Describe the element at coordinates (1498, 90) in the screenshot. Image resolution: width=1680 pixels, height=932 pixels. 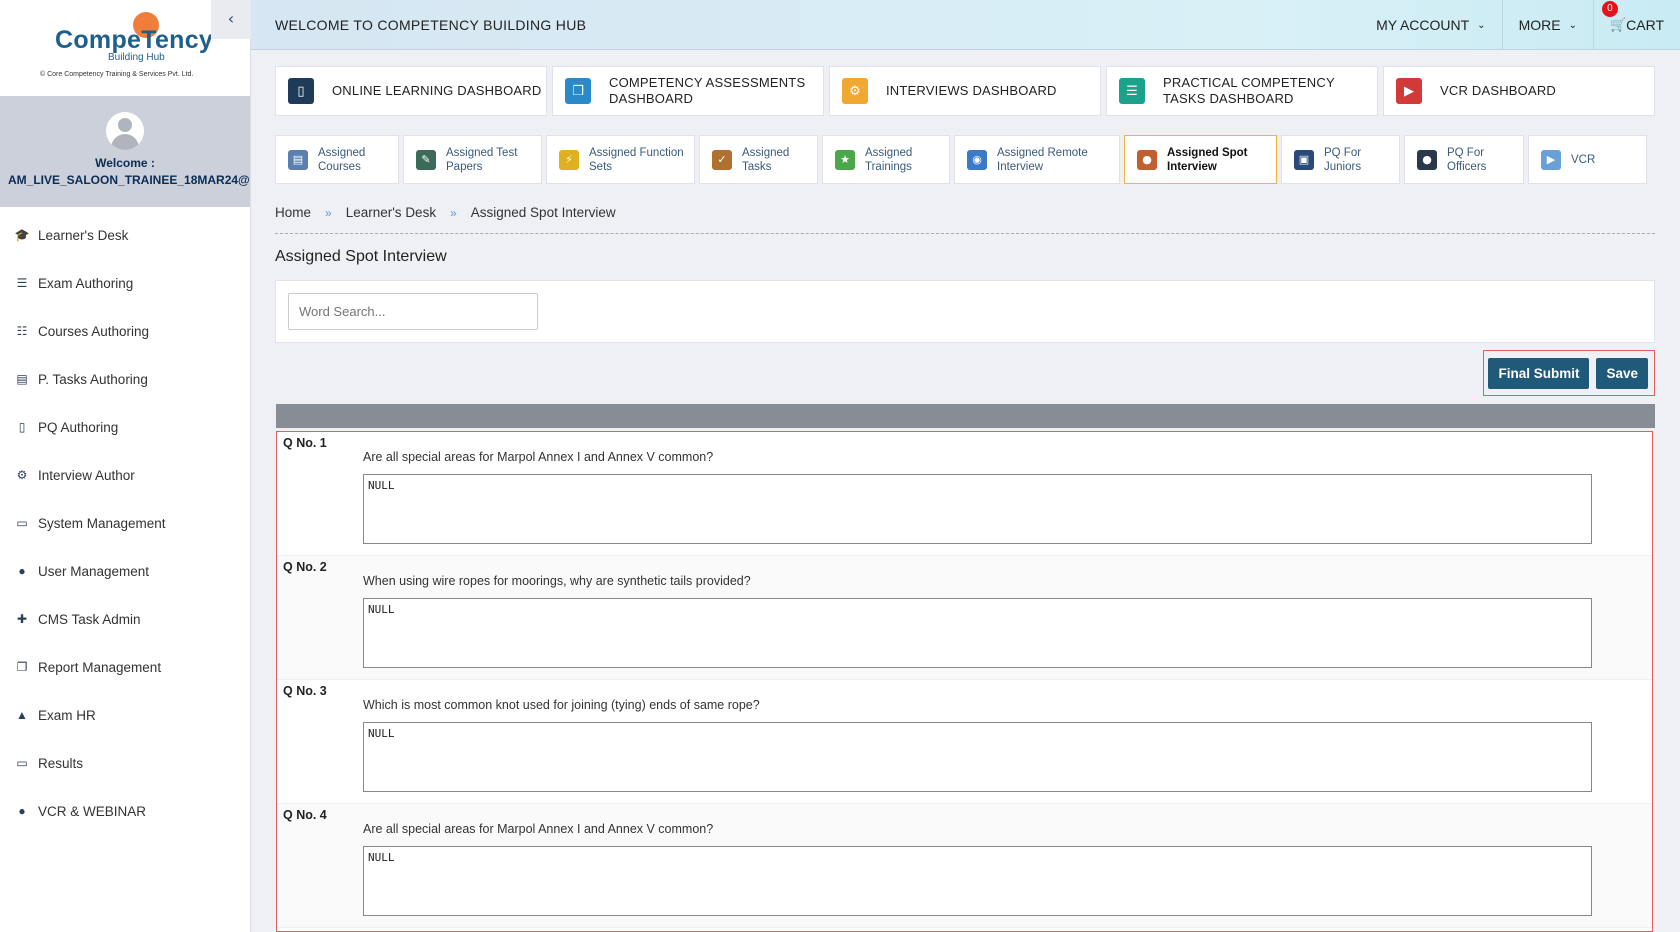
I see `dashboard-label: VCR DASHBOARD` at that location.